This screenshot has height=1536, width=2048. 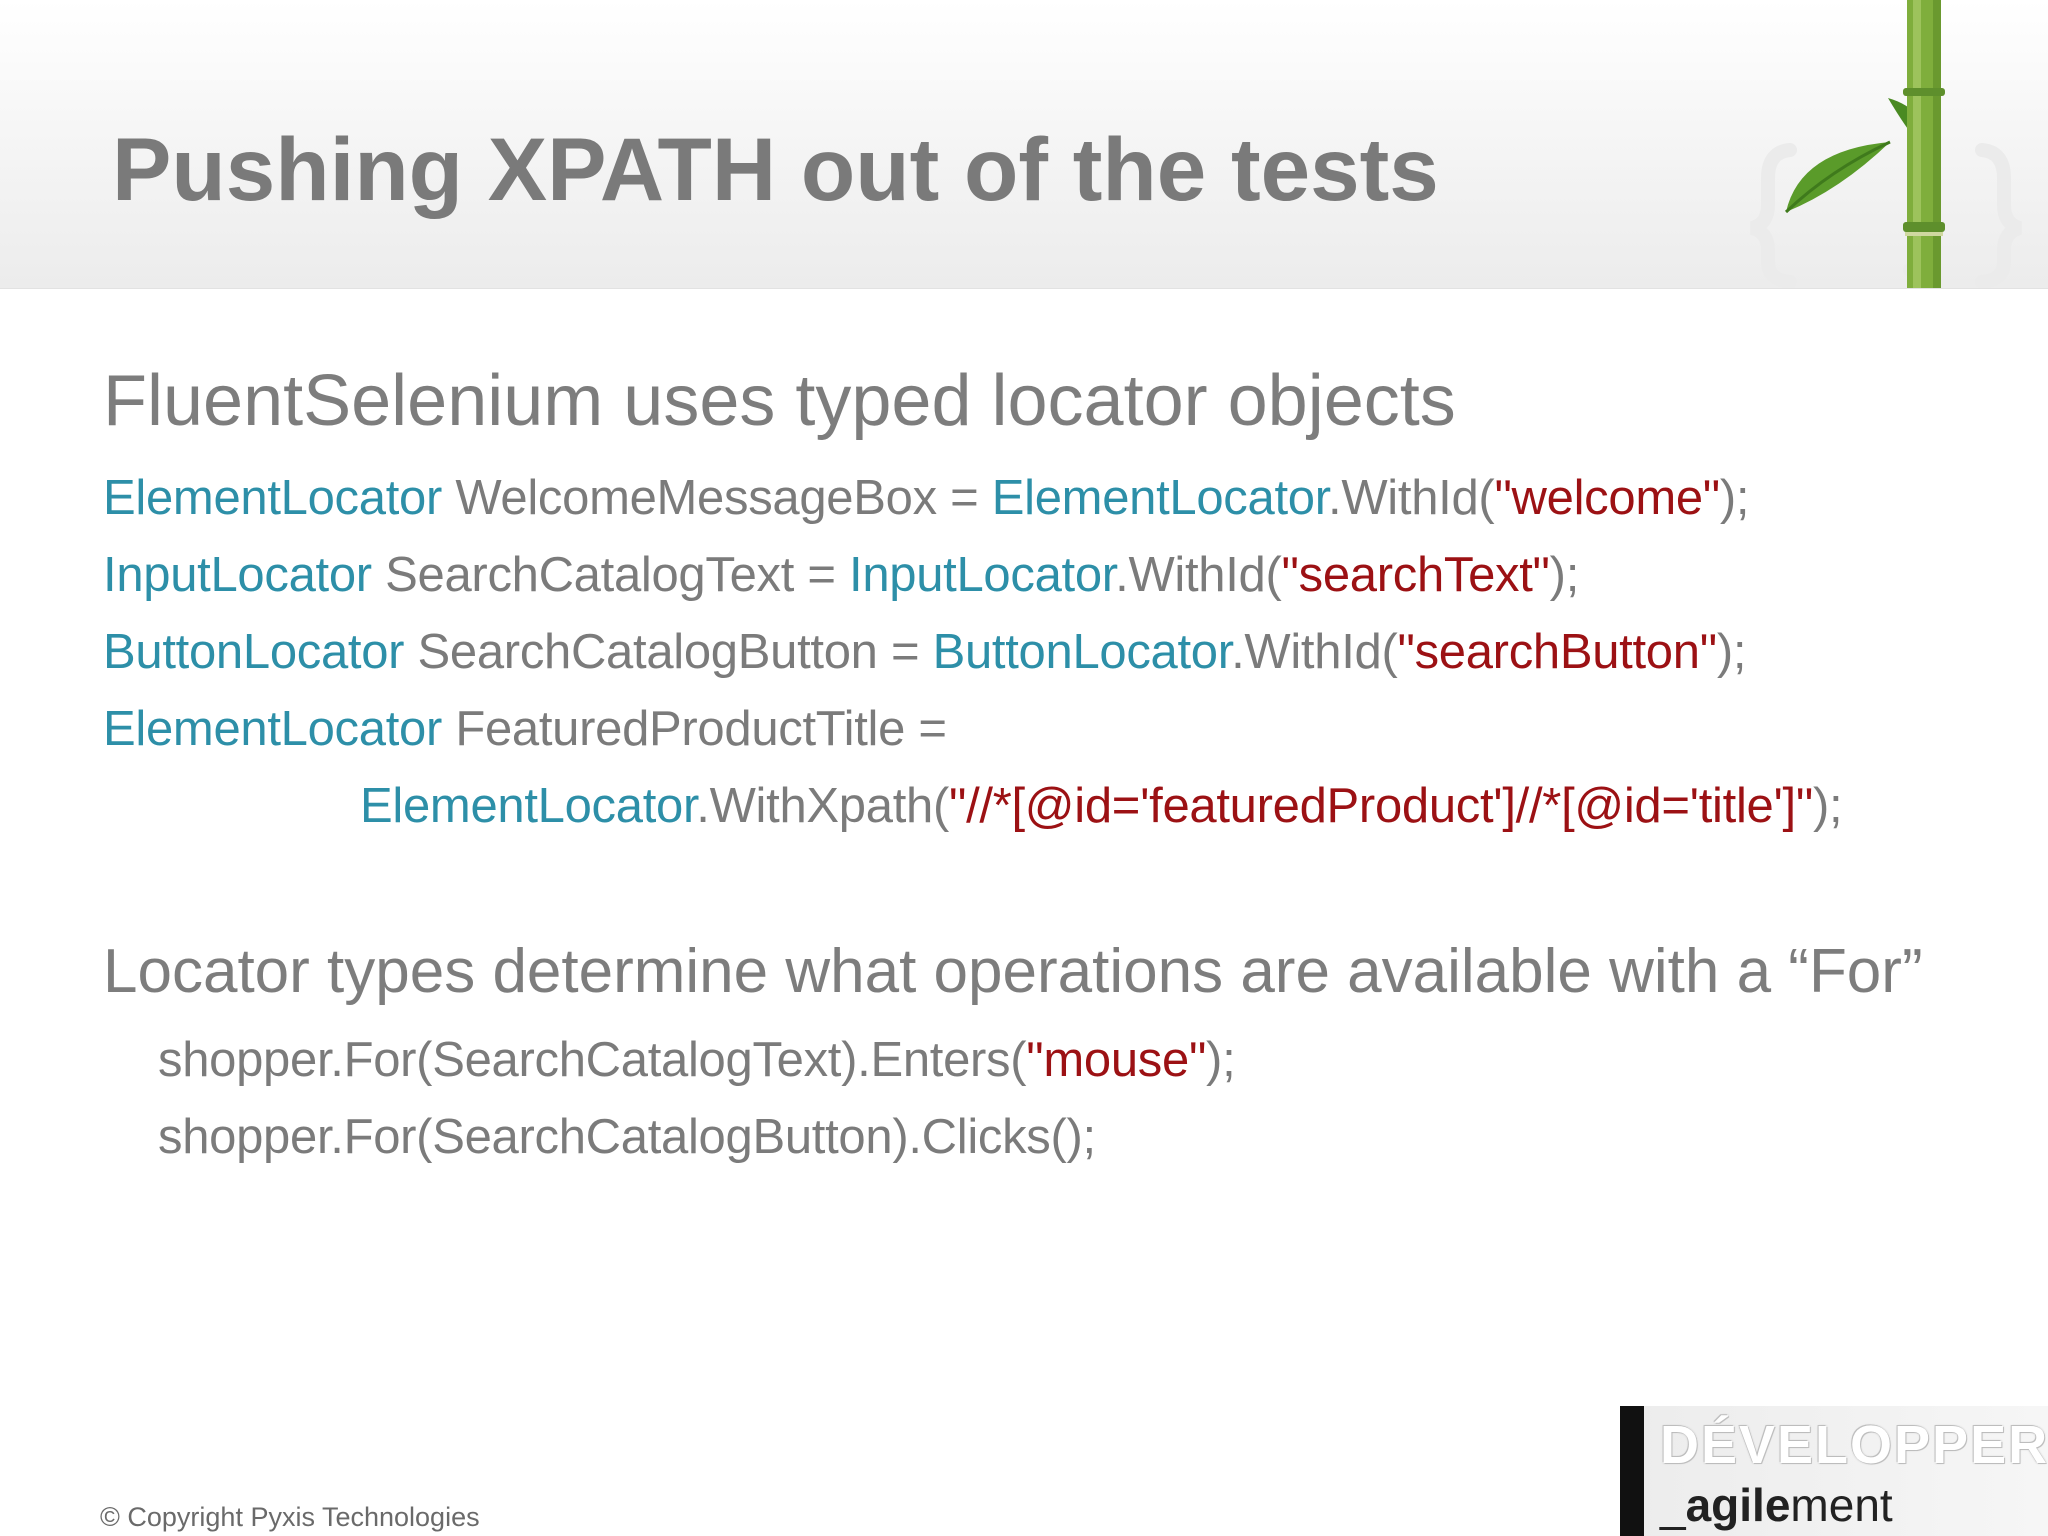 I want to click on code-line: ElementLocator FeaturedProductTitle =, so click(x=525, y=729).